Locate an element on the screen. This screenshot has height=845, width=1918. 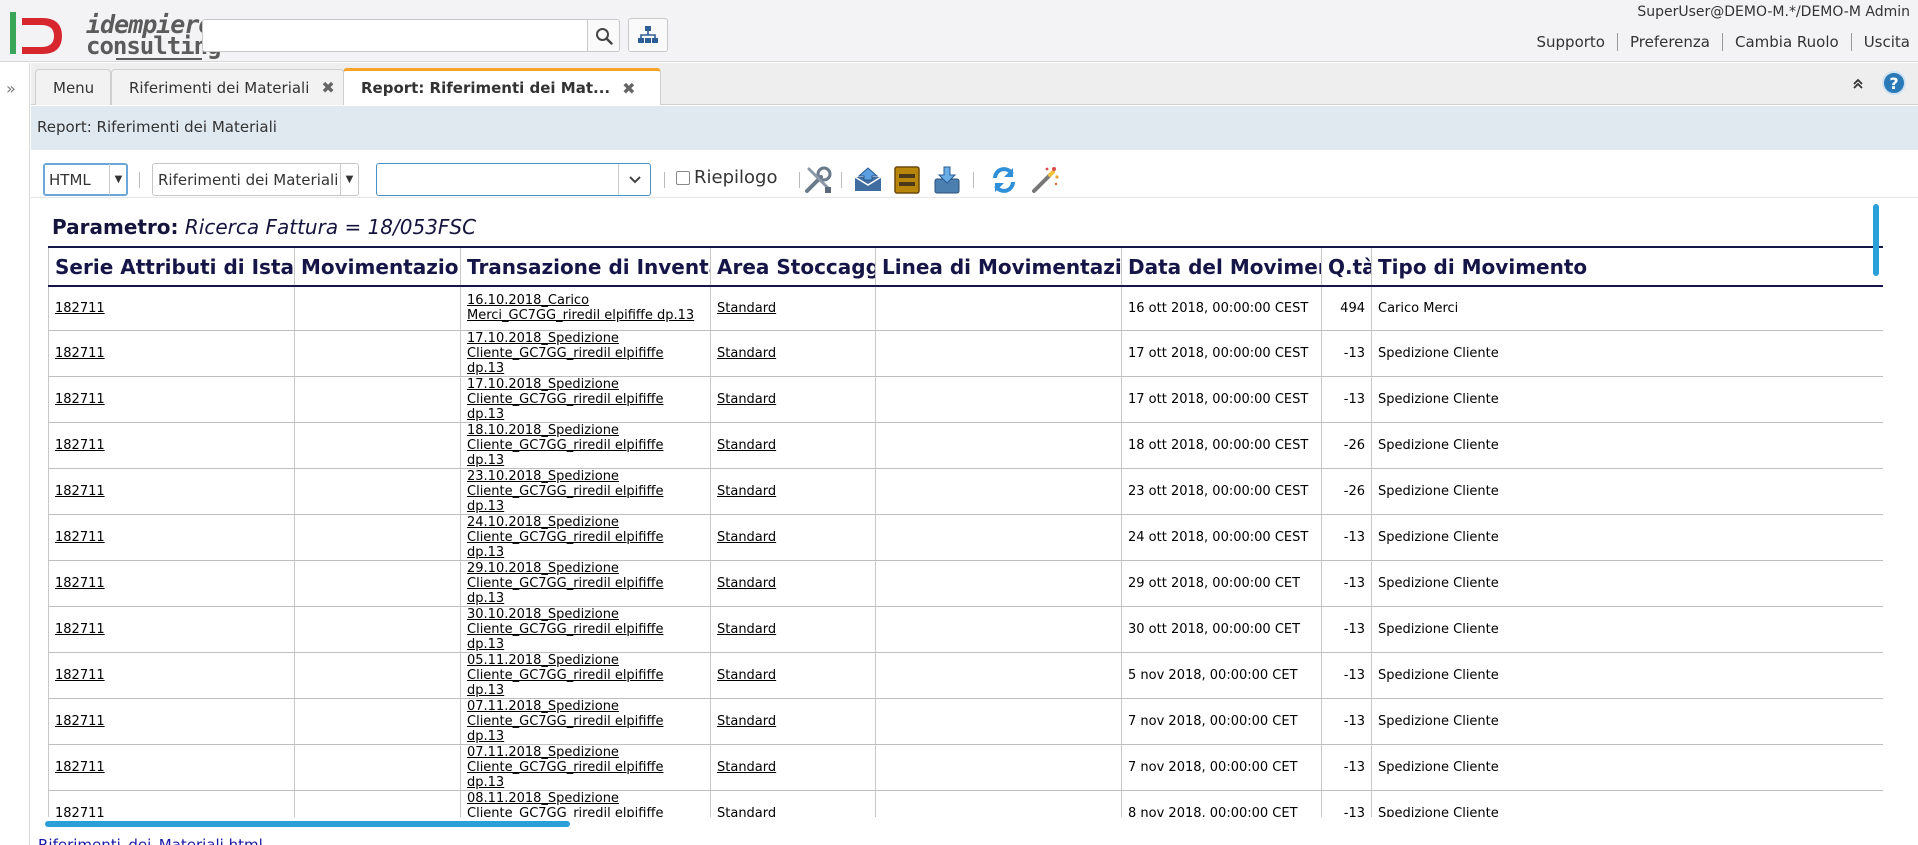
sitemap-icon is located at coordinates (648, 34).